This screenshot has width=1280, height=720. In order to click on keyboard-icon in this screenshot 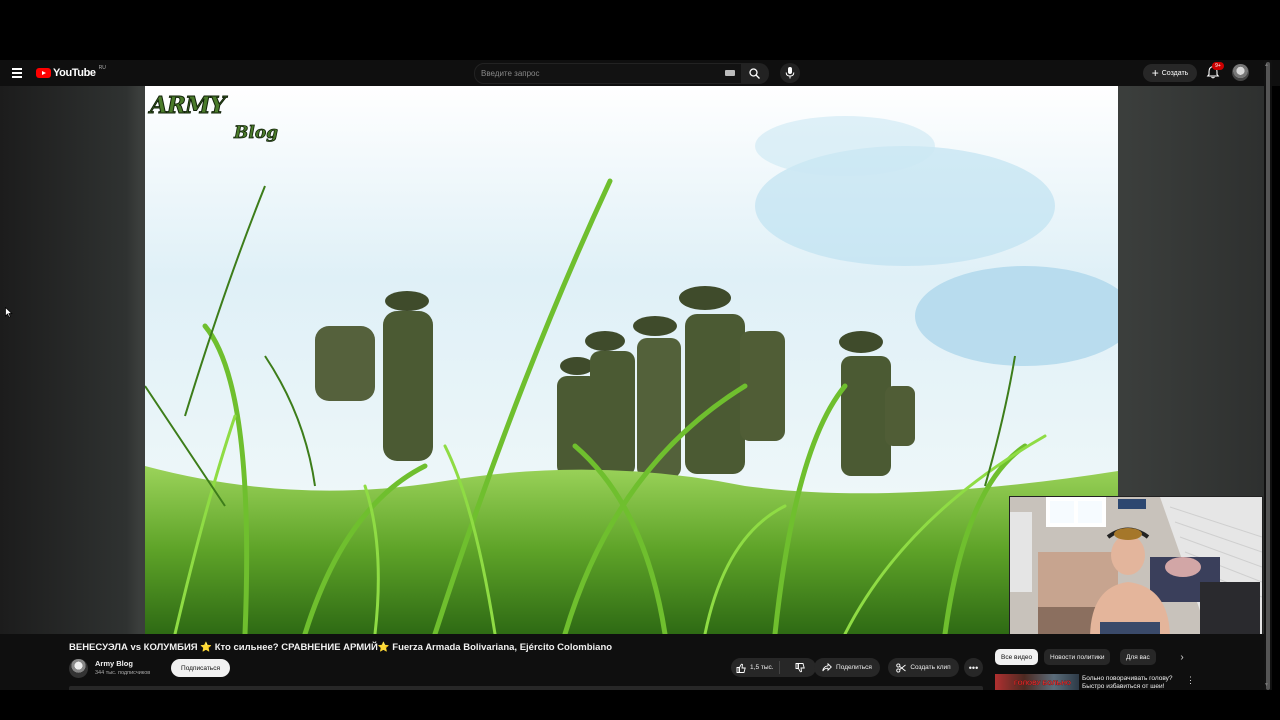, I will do `click(730, 73)`.